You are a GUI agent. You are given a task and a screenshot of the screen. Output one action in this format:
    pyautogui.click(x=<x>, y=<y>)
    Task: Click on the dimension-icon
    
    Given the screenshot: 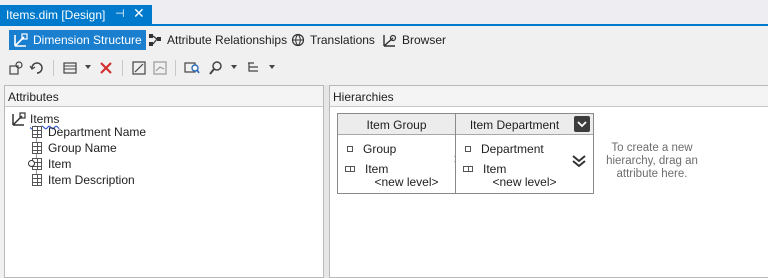 What is the action you would take?
    pyautogui.click(x=19, y=119)
    